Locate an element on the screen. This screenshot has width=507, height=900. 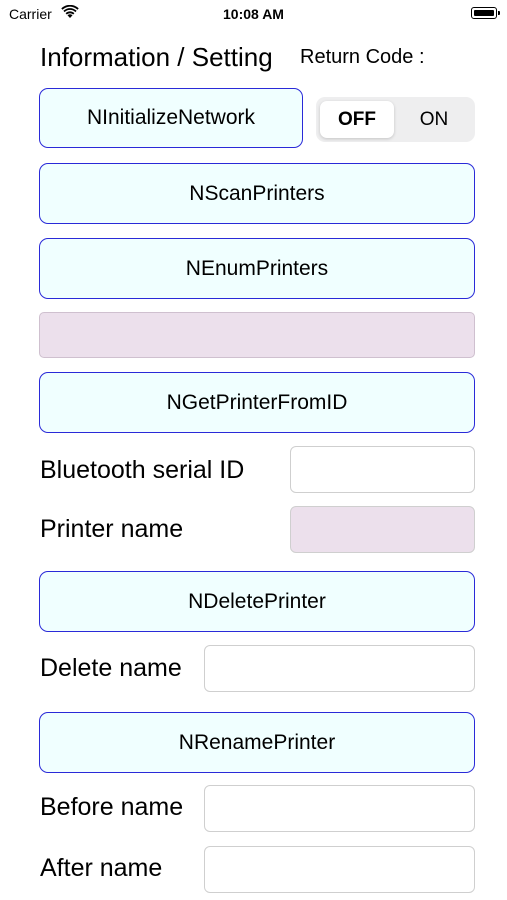
get-printer-from-id-label: NGetPrinterFromID is located at coordinates (257, 402).